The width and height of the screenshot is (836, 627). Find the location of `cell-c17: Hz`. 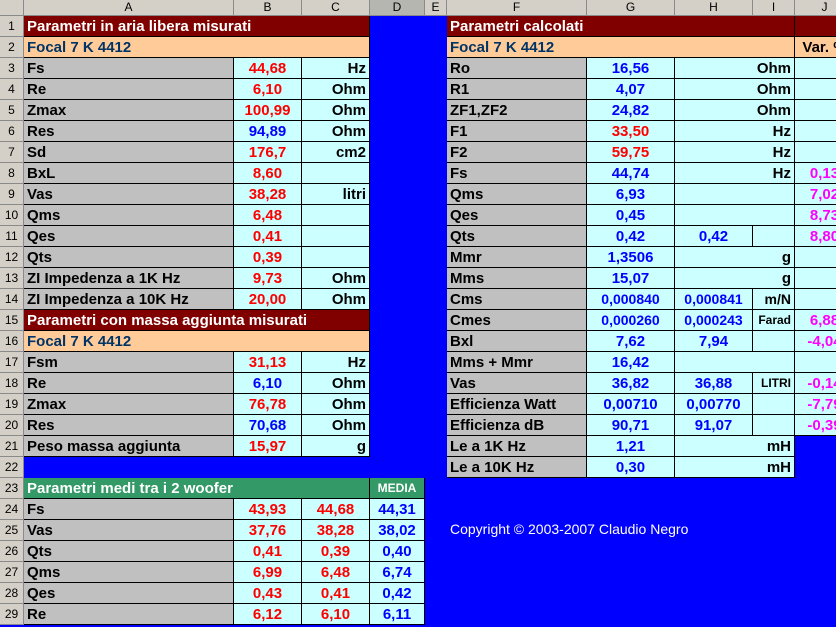

cell-c17: Hz is located at coordinates (336, 362).